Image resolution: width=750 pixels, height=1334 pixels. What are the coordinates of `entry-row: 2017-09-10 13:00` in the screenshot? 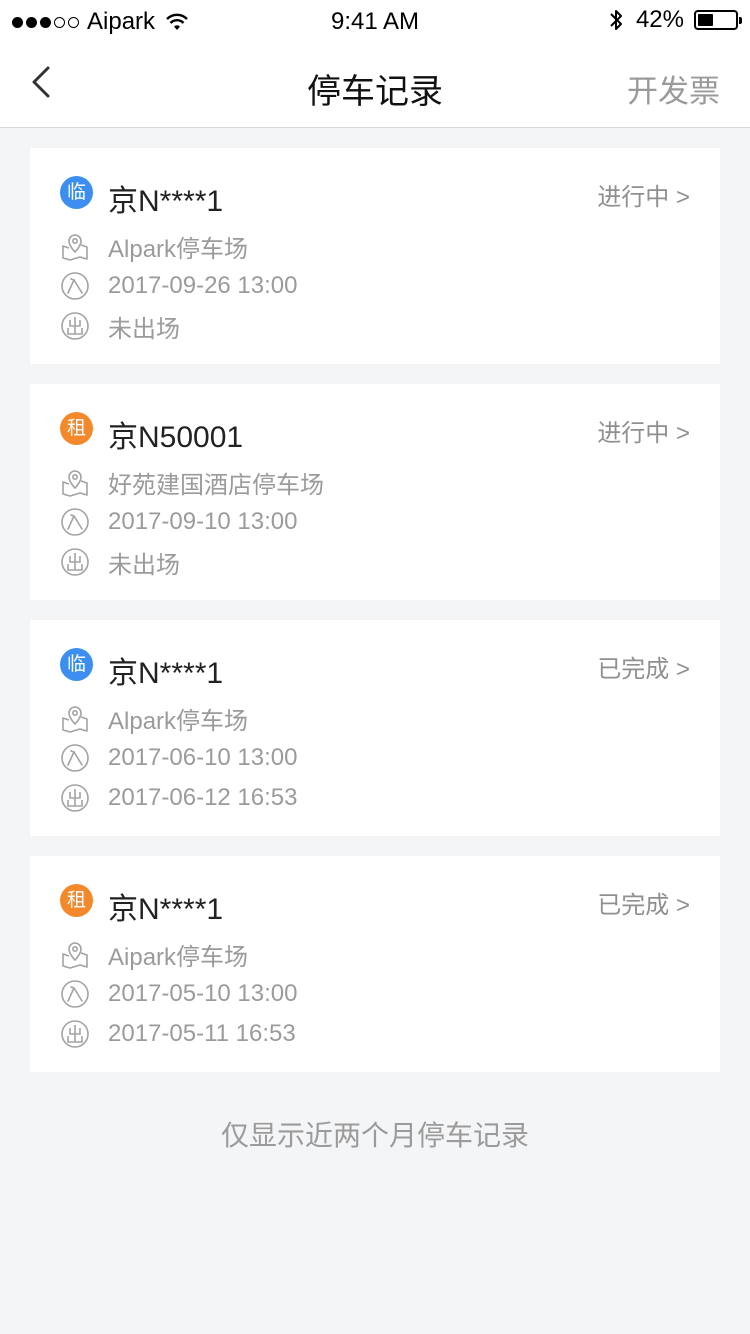 It's located at (179, 522).